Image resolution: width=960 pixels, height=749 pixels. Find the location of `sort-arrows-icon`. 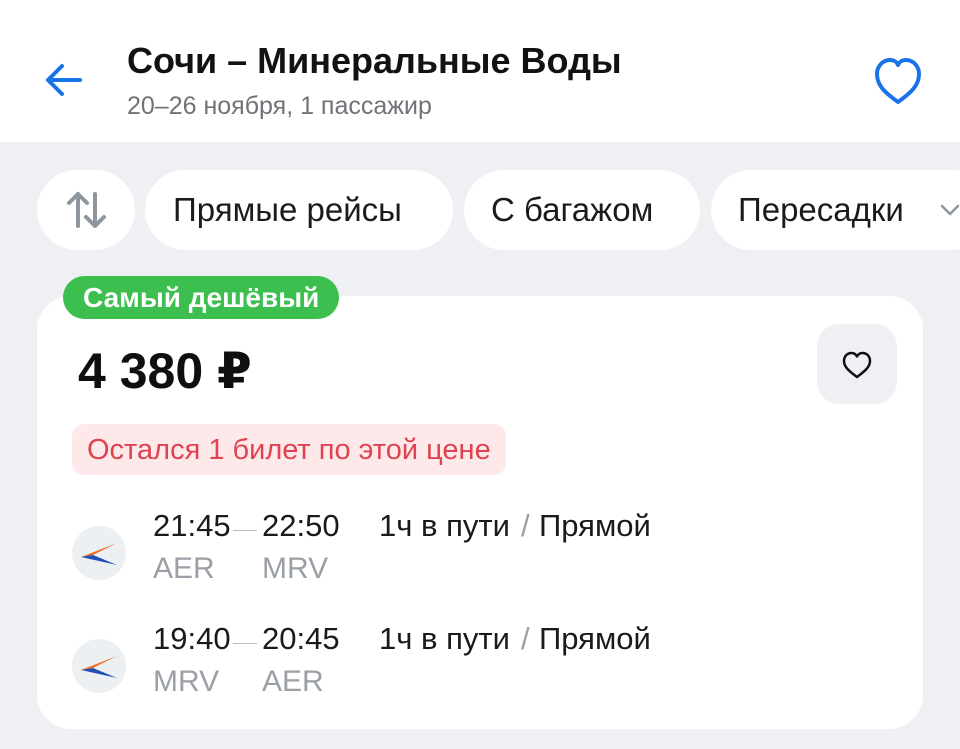

sort-arrows-icon is located at coordinates (86, 210).